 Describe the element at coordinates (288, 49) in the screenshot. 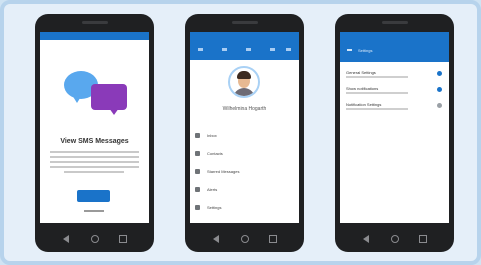

I see `overflow-icon` at that location.